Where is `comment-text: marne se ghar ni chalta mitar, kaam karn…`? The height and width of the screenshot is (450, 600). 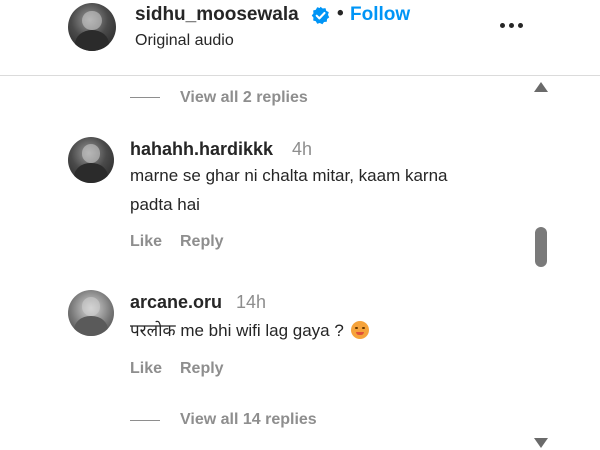 comment-text: marne se ghar ni chalta mitar, kaam karn… is located at coordinates (289, 190).